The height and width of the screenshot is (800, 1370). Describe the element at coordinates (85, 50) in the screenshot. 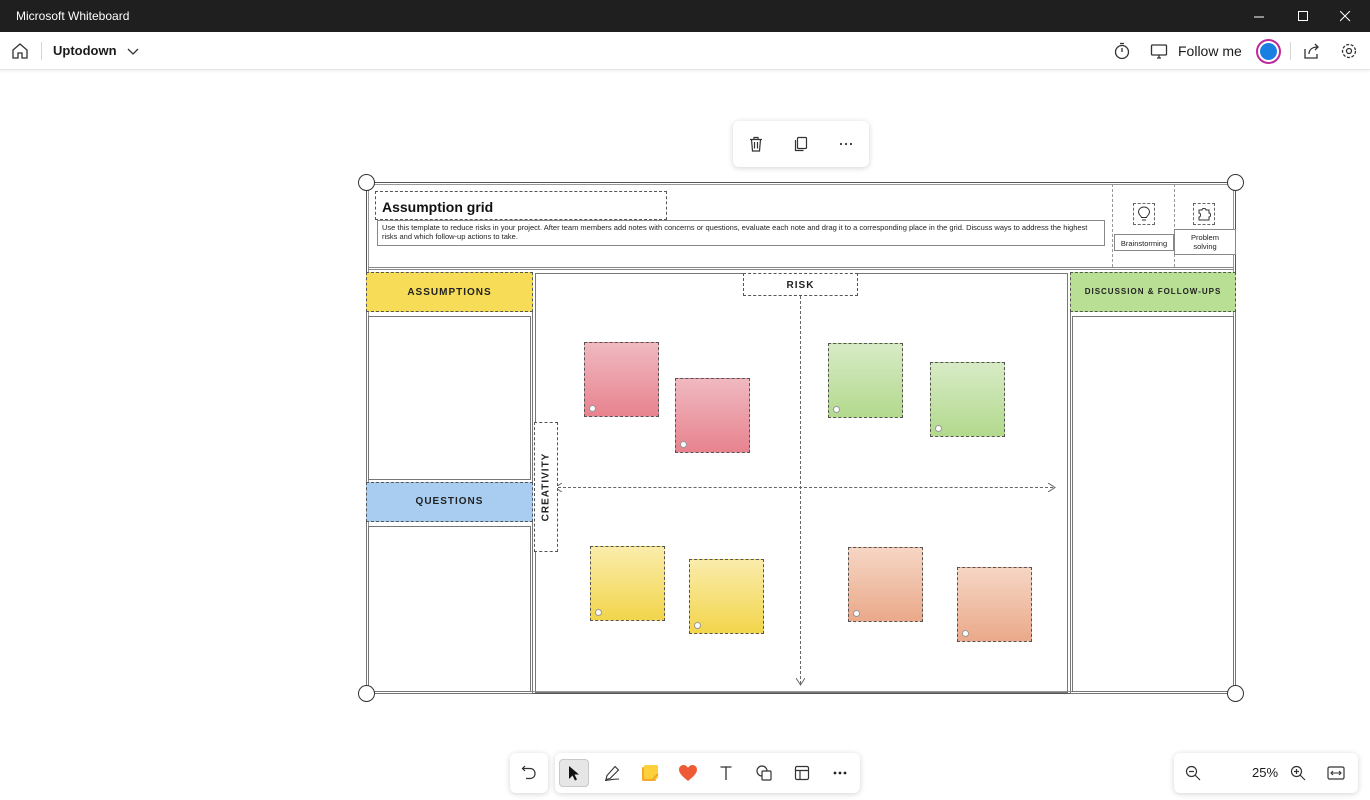

I see `board-name: Uptodown` at that location.